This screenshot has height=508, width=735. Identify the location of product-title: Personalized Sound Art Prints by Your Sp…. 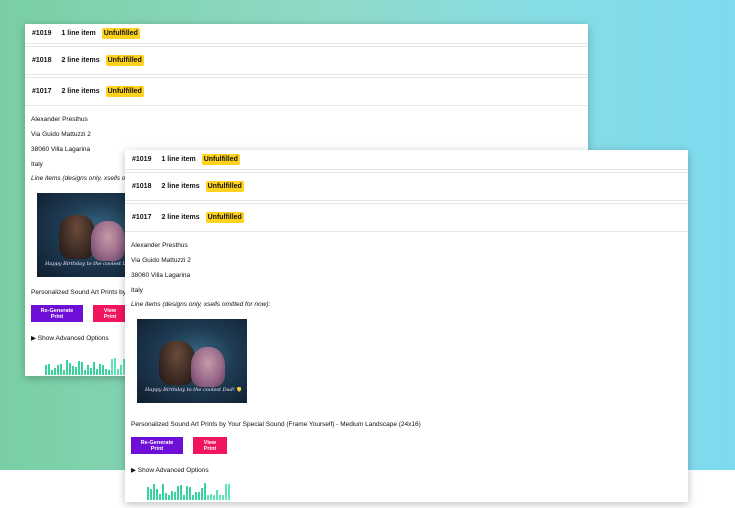
(276, 424).